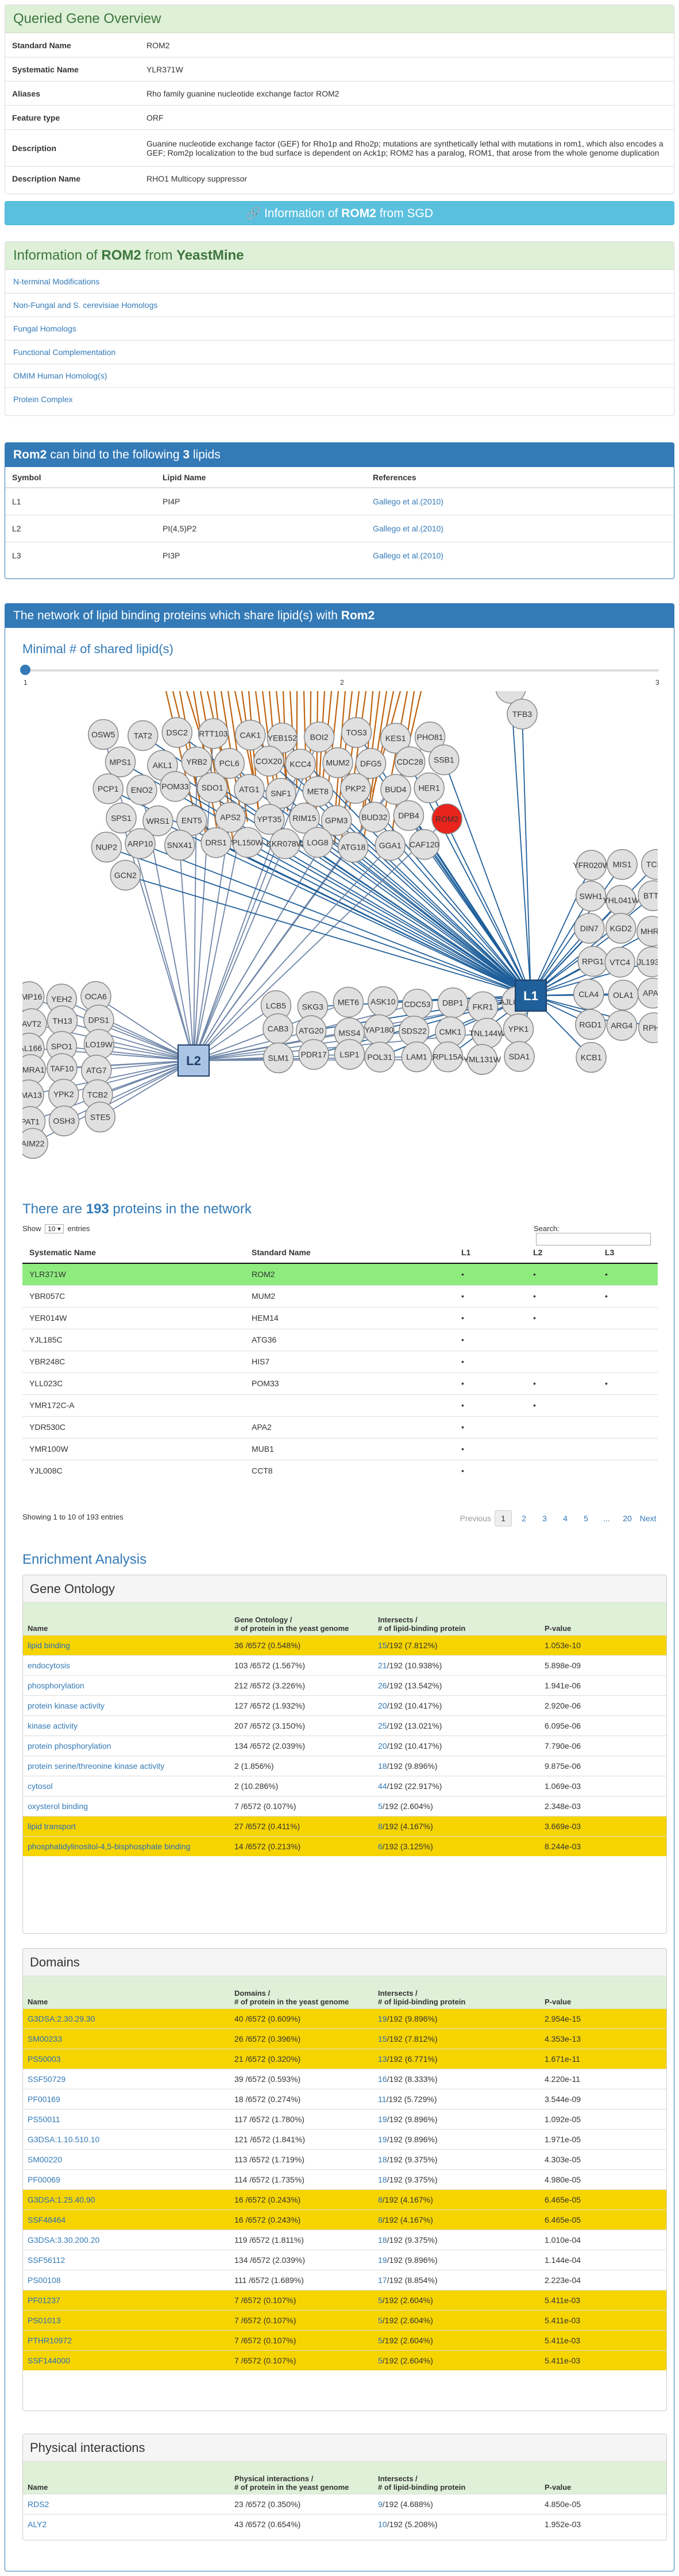 The height and width of the screenshot is (2576, 679). I want to click on network-node: ARP10, so click(141, 843).